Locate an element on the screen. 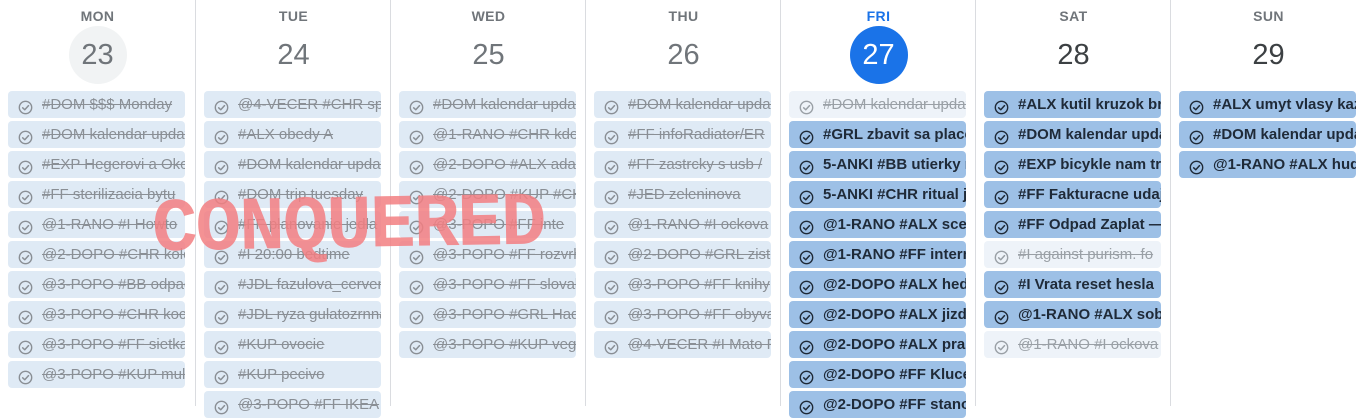  task-chip: @1-RANO #ALX hud is located at coordinates (1267, 164).